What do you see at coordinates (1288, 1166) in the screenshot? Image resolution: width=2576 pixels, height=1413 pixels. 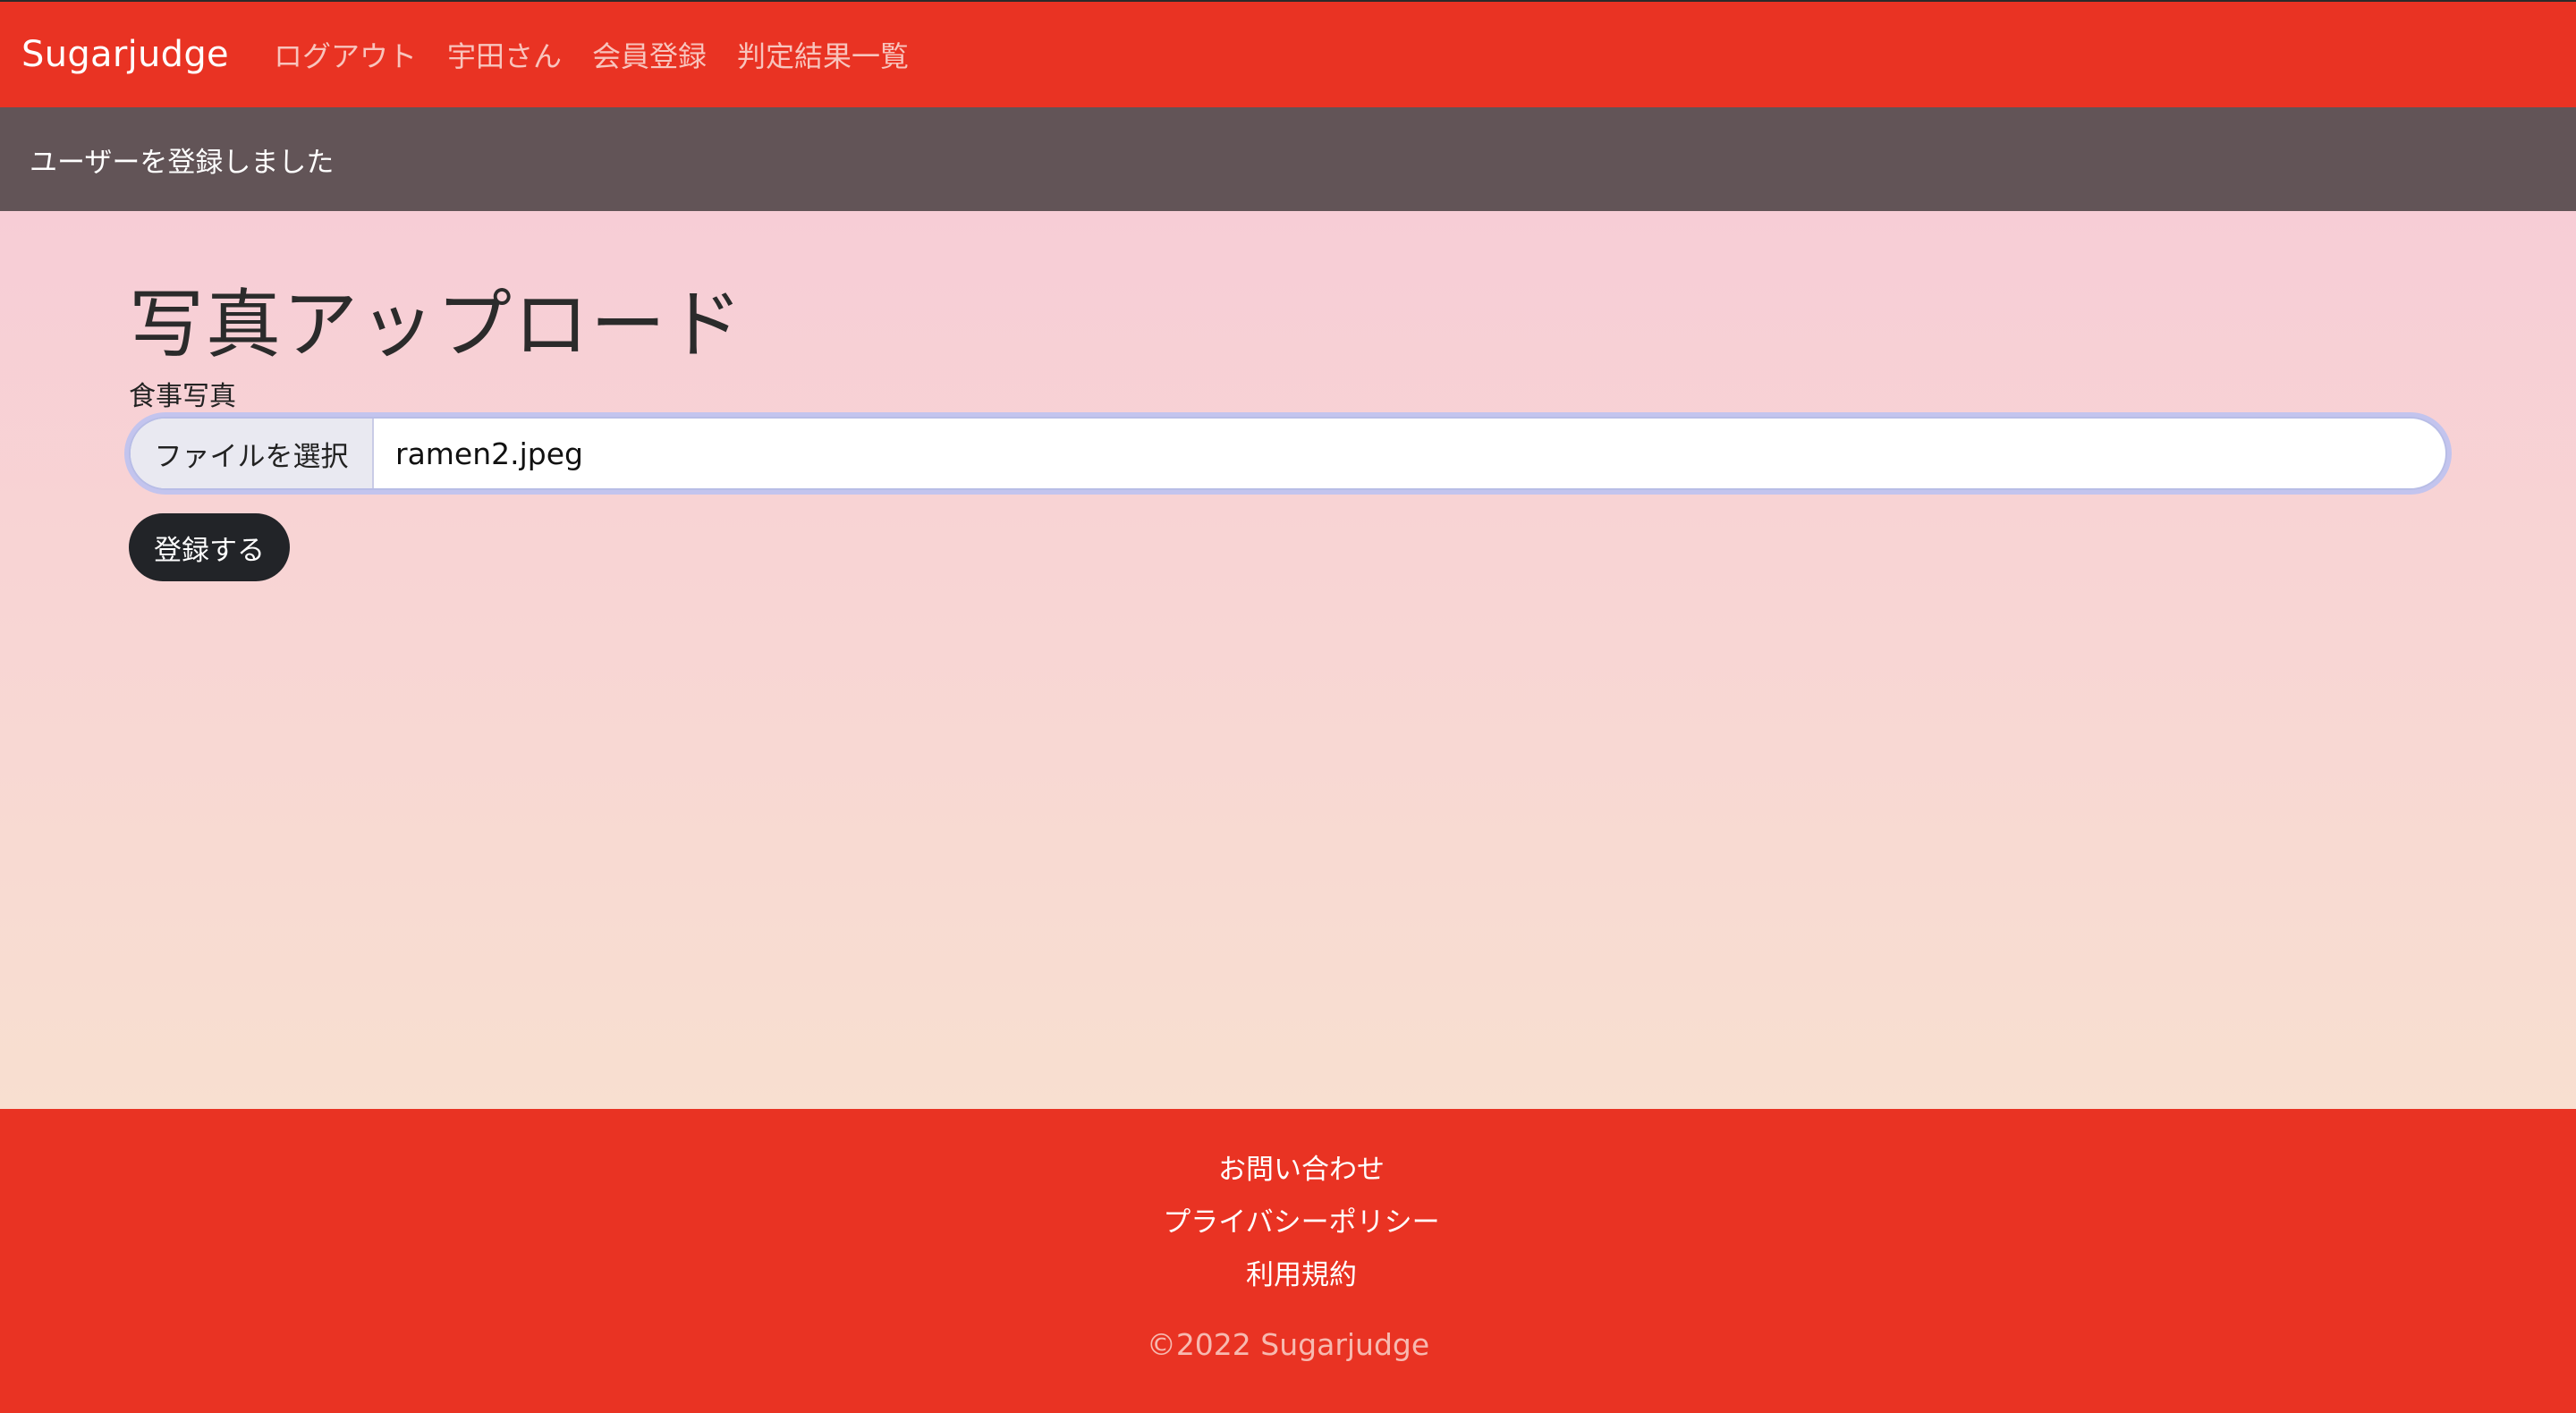 I see `footer-link-contact: お問い合わせ` at bounding box center [1288, 1166].